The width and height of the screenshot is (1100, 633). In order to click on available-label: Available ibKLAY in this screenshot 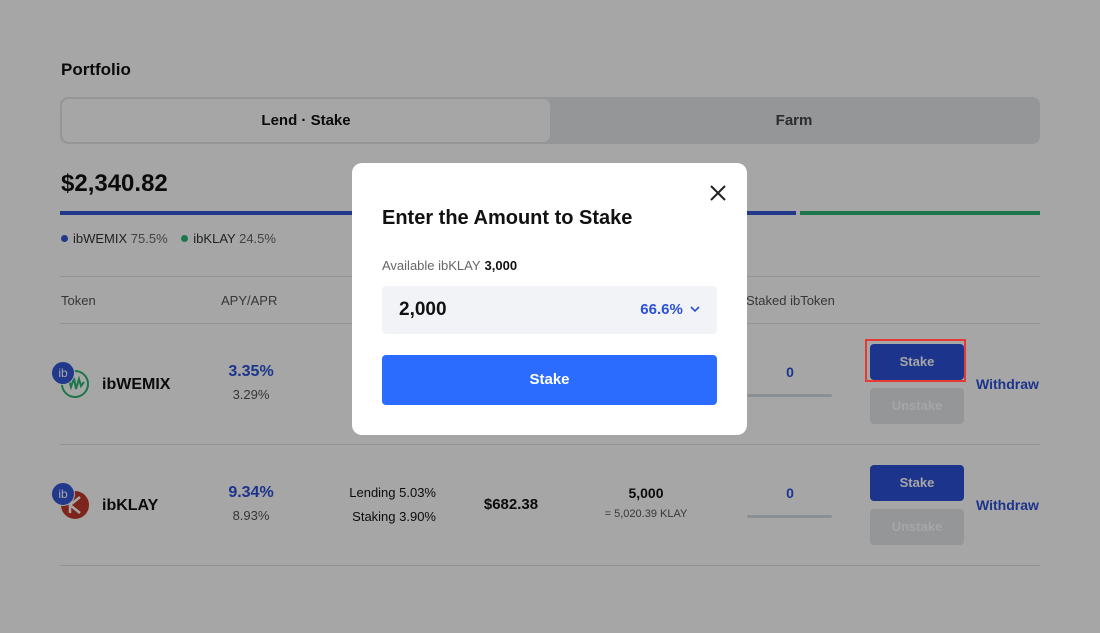, I will do `click(431, 265)`.